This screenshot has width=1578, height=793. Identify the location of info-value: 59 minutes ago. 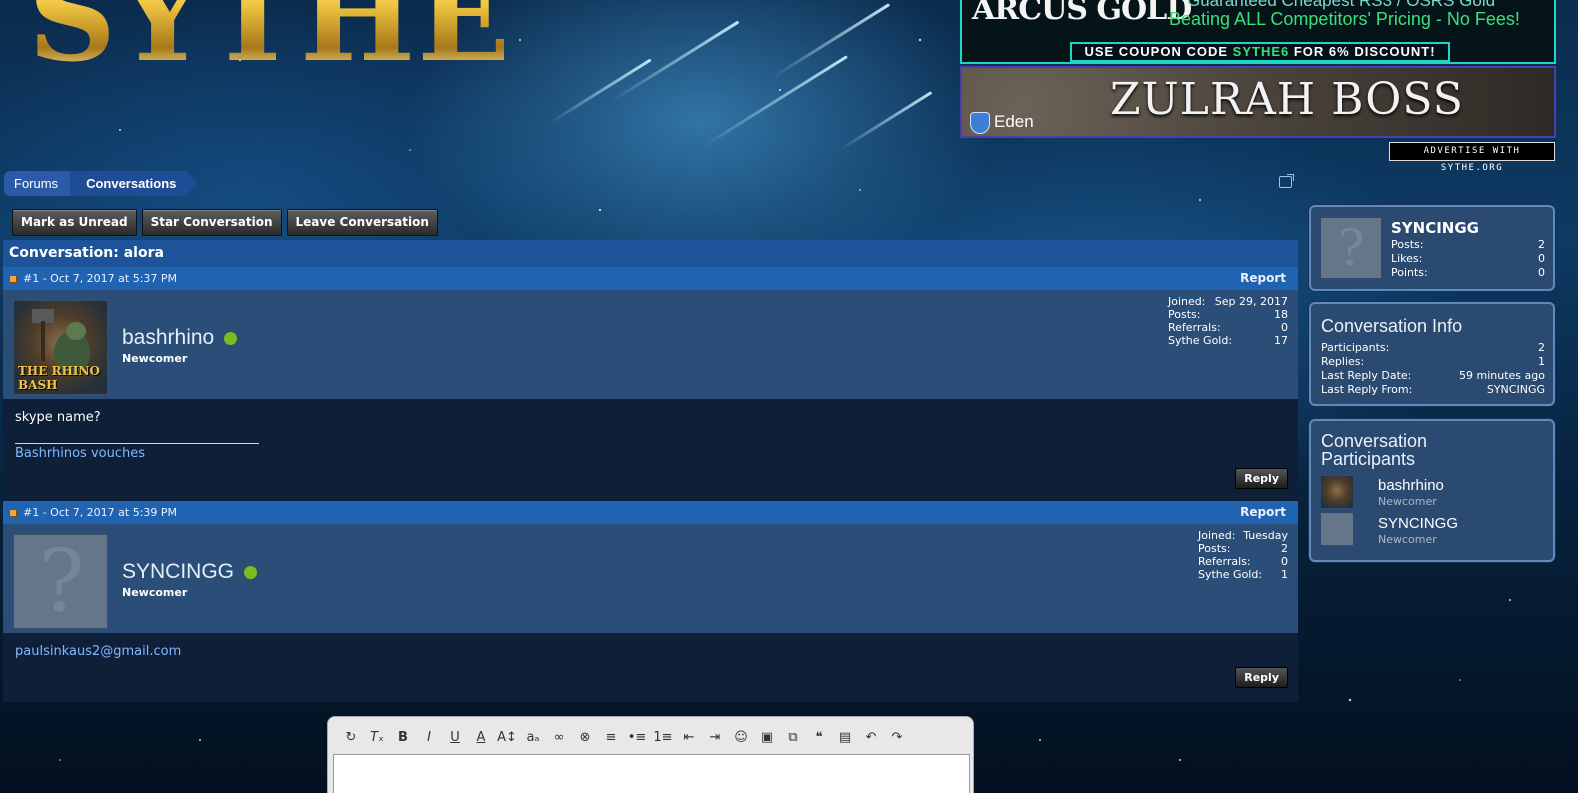
(1502, 375).